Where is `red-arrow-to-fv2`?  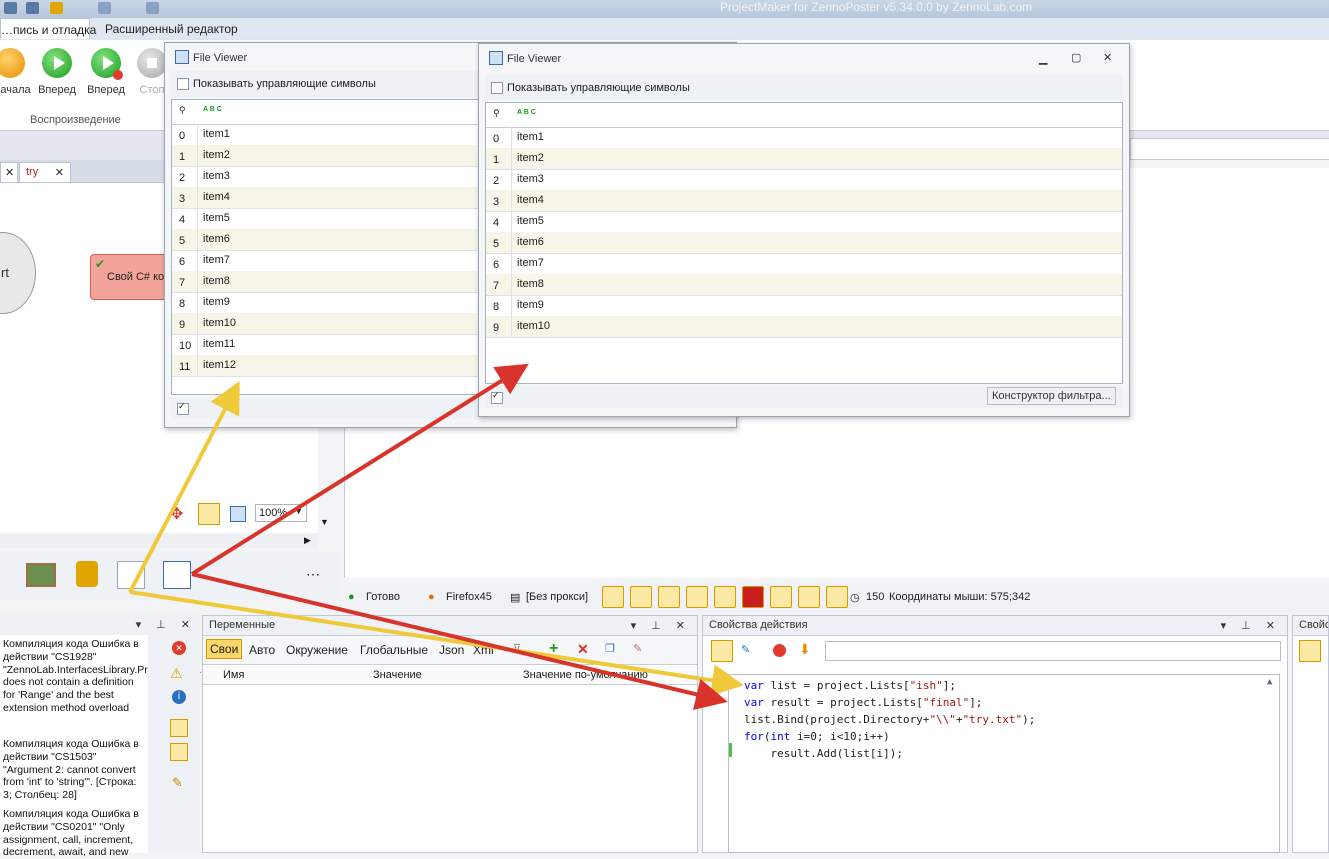
red-arrow-to-fv2 is located at coordinates (359, 469).